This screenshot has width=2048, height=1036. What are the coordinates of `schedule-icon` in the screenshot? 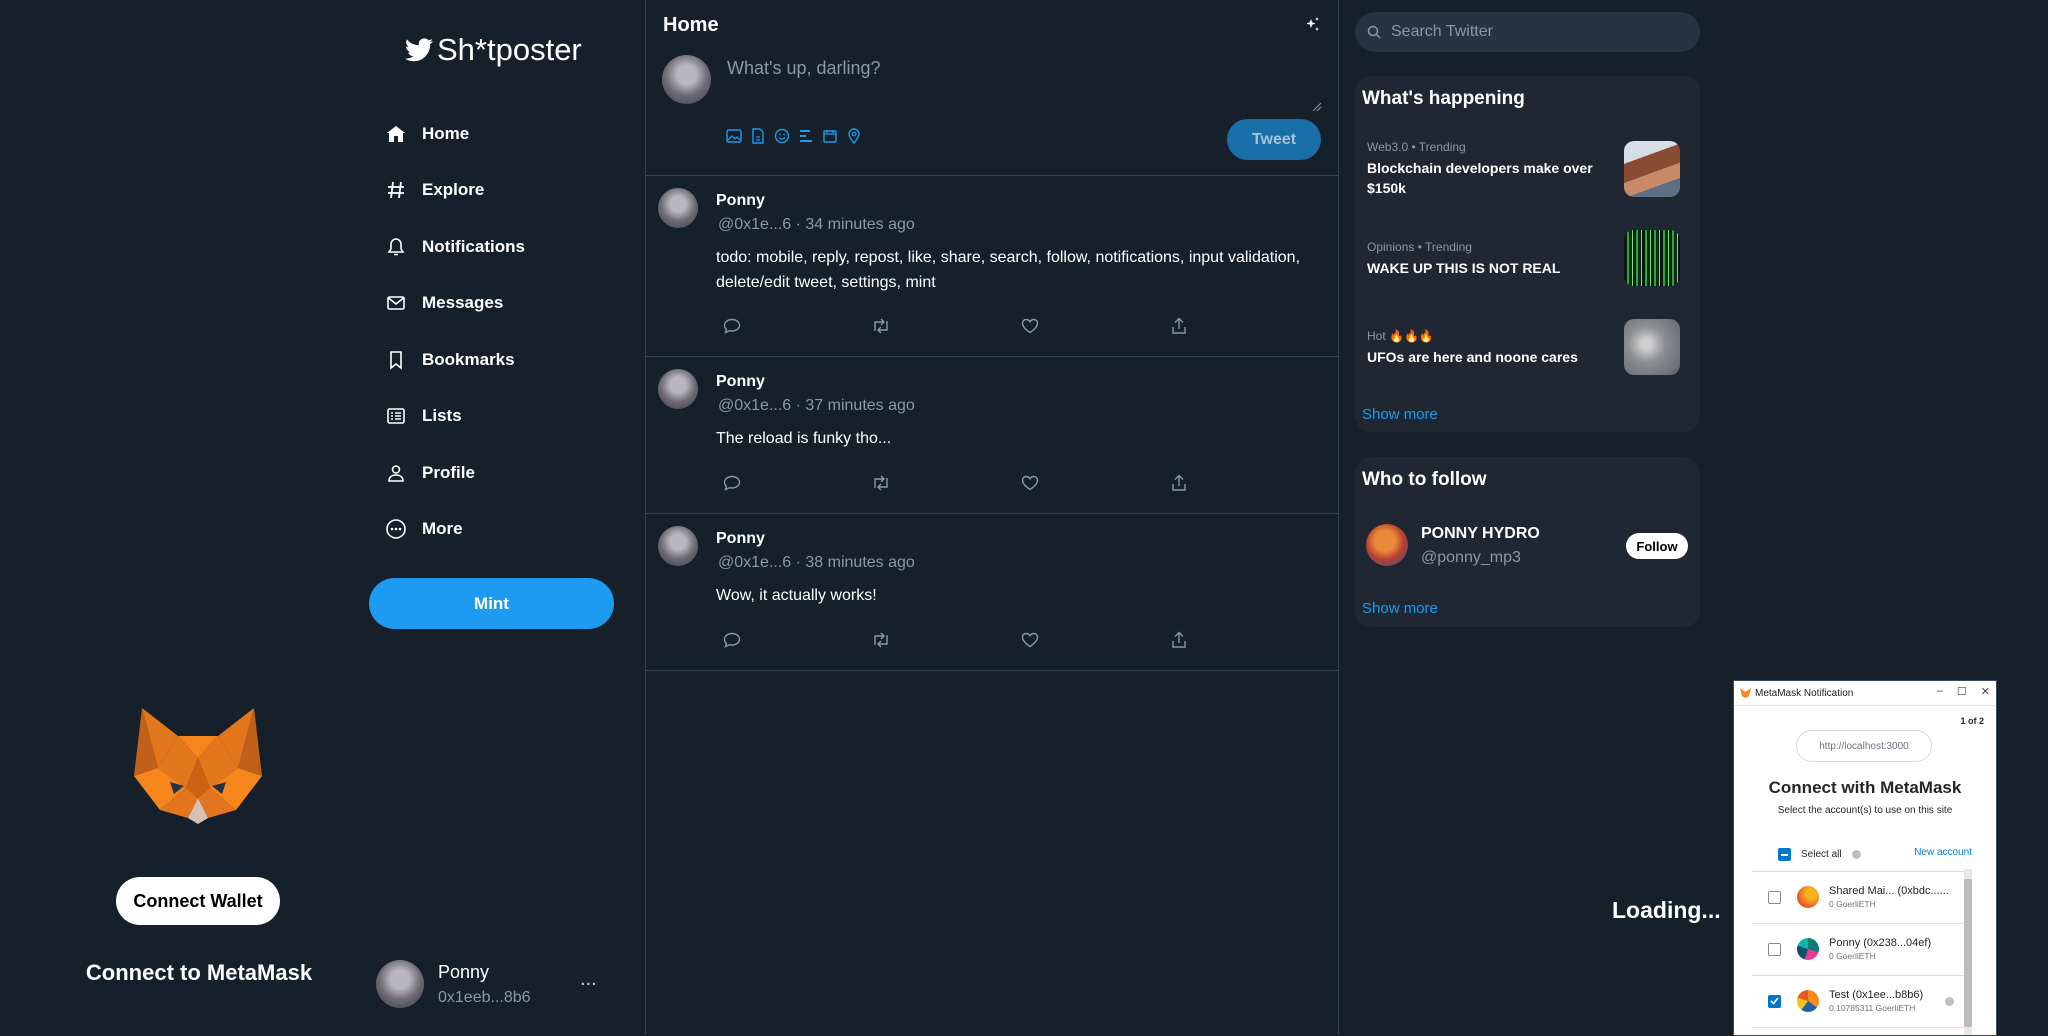 It's located at (830, 136).